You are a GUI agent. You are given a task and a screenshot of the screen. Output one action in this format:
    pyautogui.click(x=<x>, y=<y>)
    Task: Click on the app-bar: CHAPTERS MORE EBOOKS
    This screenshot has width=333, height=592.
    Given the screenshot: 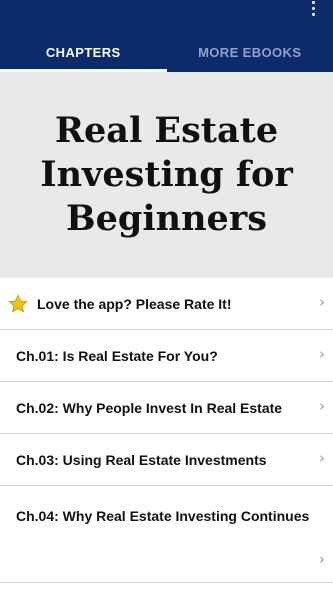 What is the action you would take?
    pyautogui.click(x=166, y=36)
    